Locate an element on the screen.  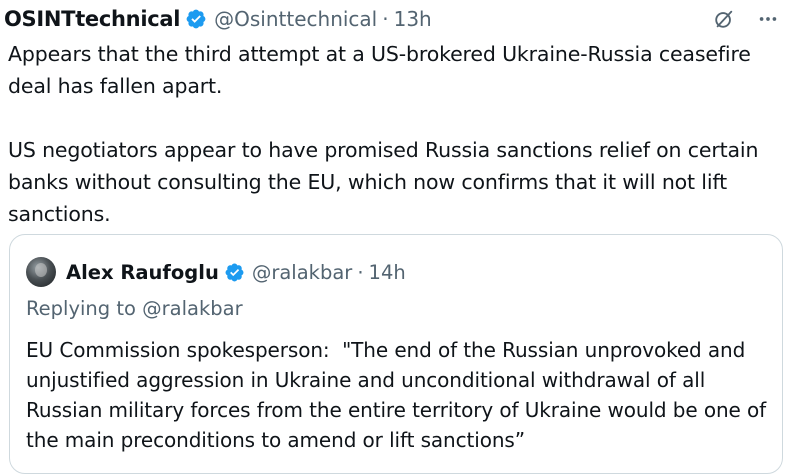
avatar is located at coordinates (41, 272).